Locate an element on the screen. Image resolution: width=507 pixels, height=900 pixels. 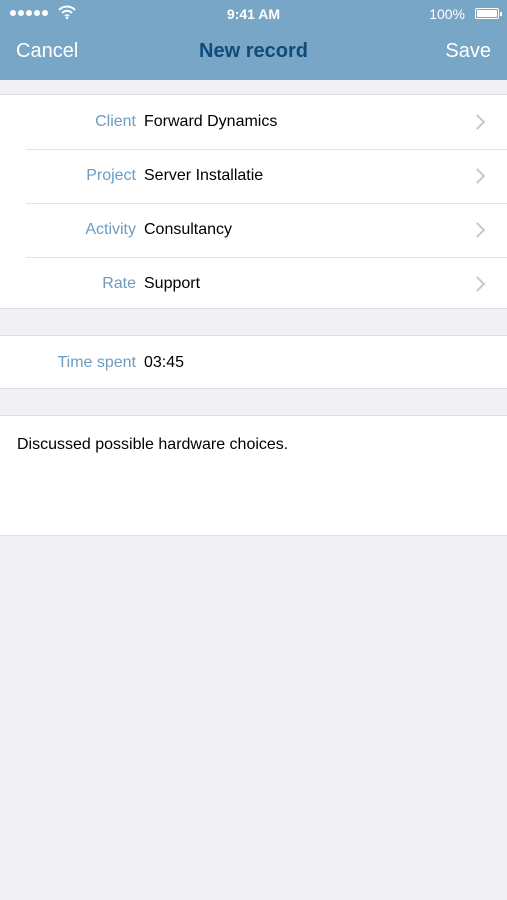
battery-icon is located at coordinates (488, 13).